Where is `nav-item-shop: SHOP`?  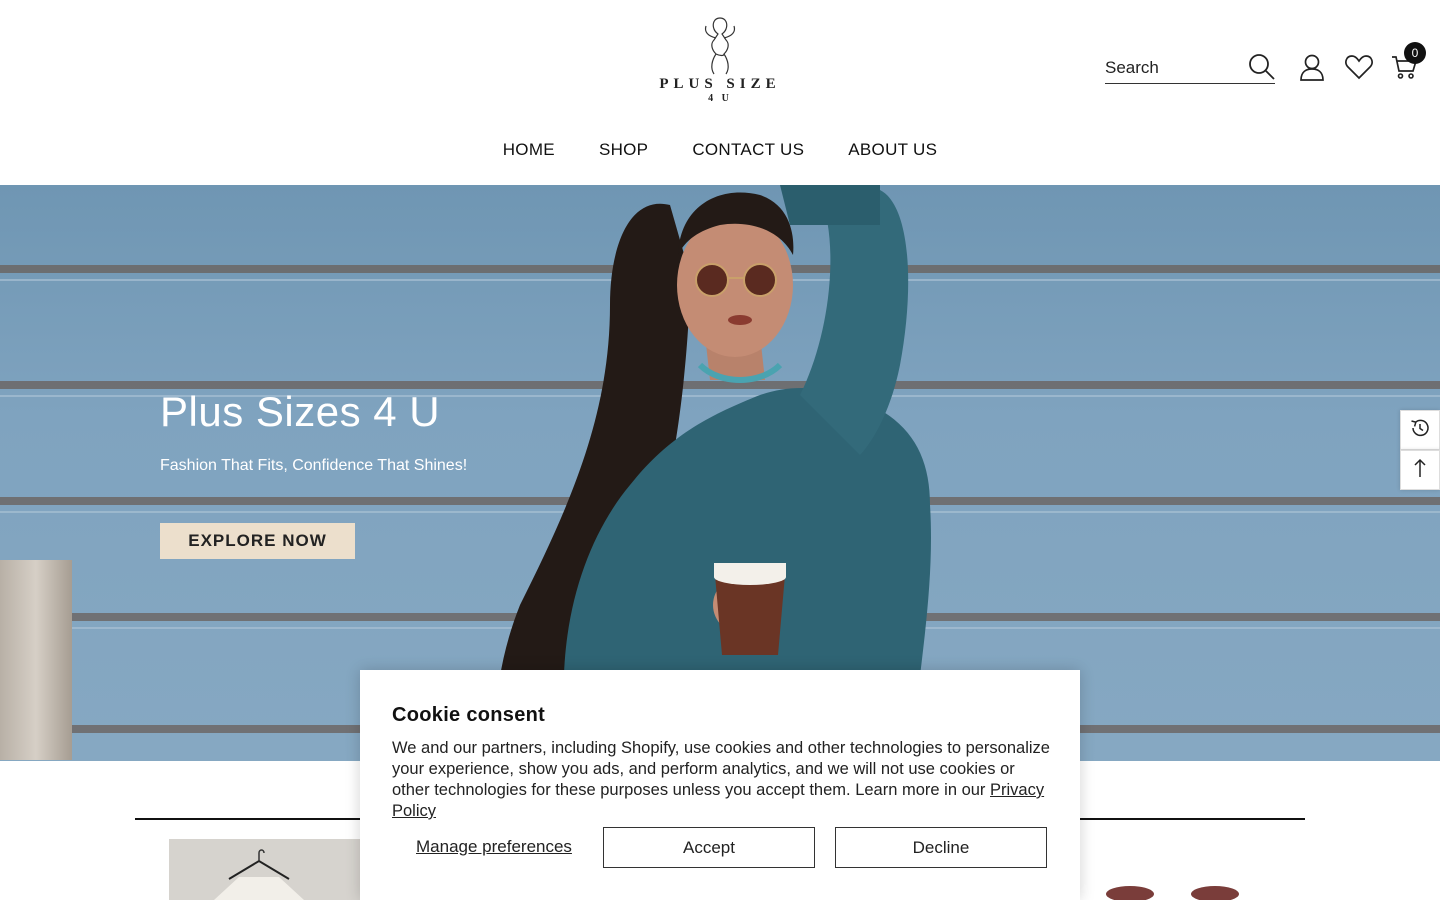 nav-item-shop: SHOP is located at coordinates (623, 153).